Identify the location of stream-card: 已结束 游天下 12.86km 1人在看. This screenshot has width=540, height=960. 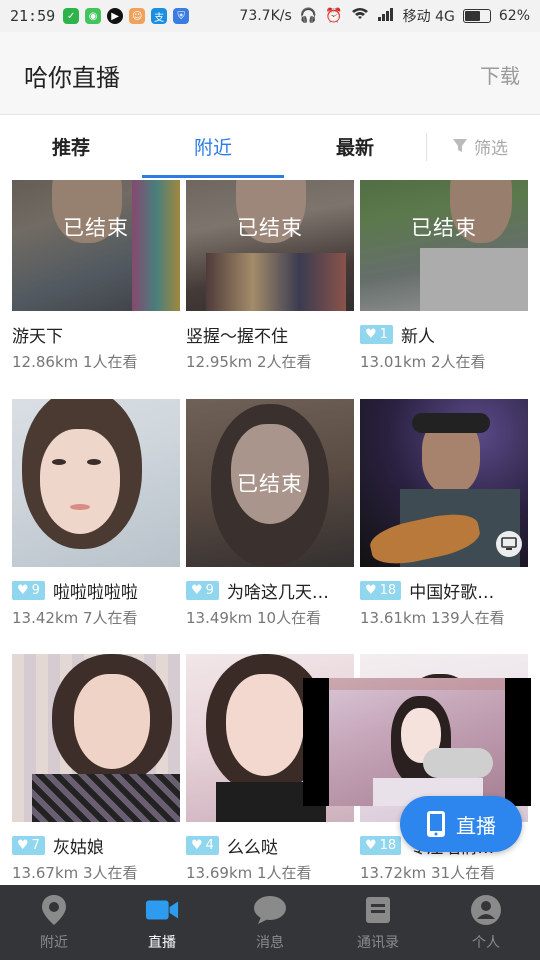
(96, 276).